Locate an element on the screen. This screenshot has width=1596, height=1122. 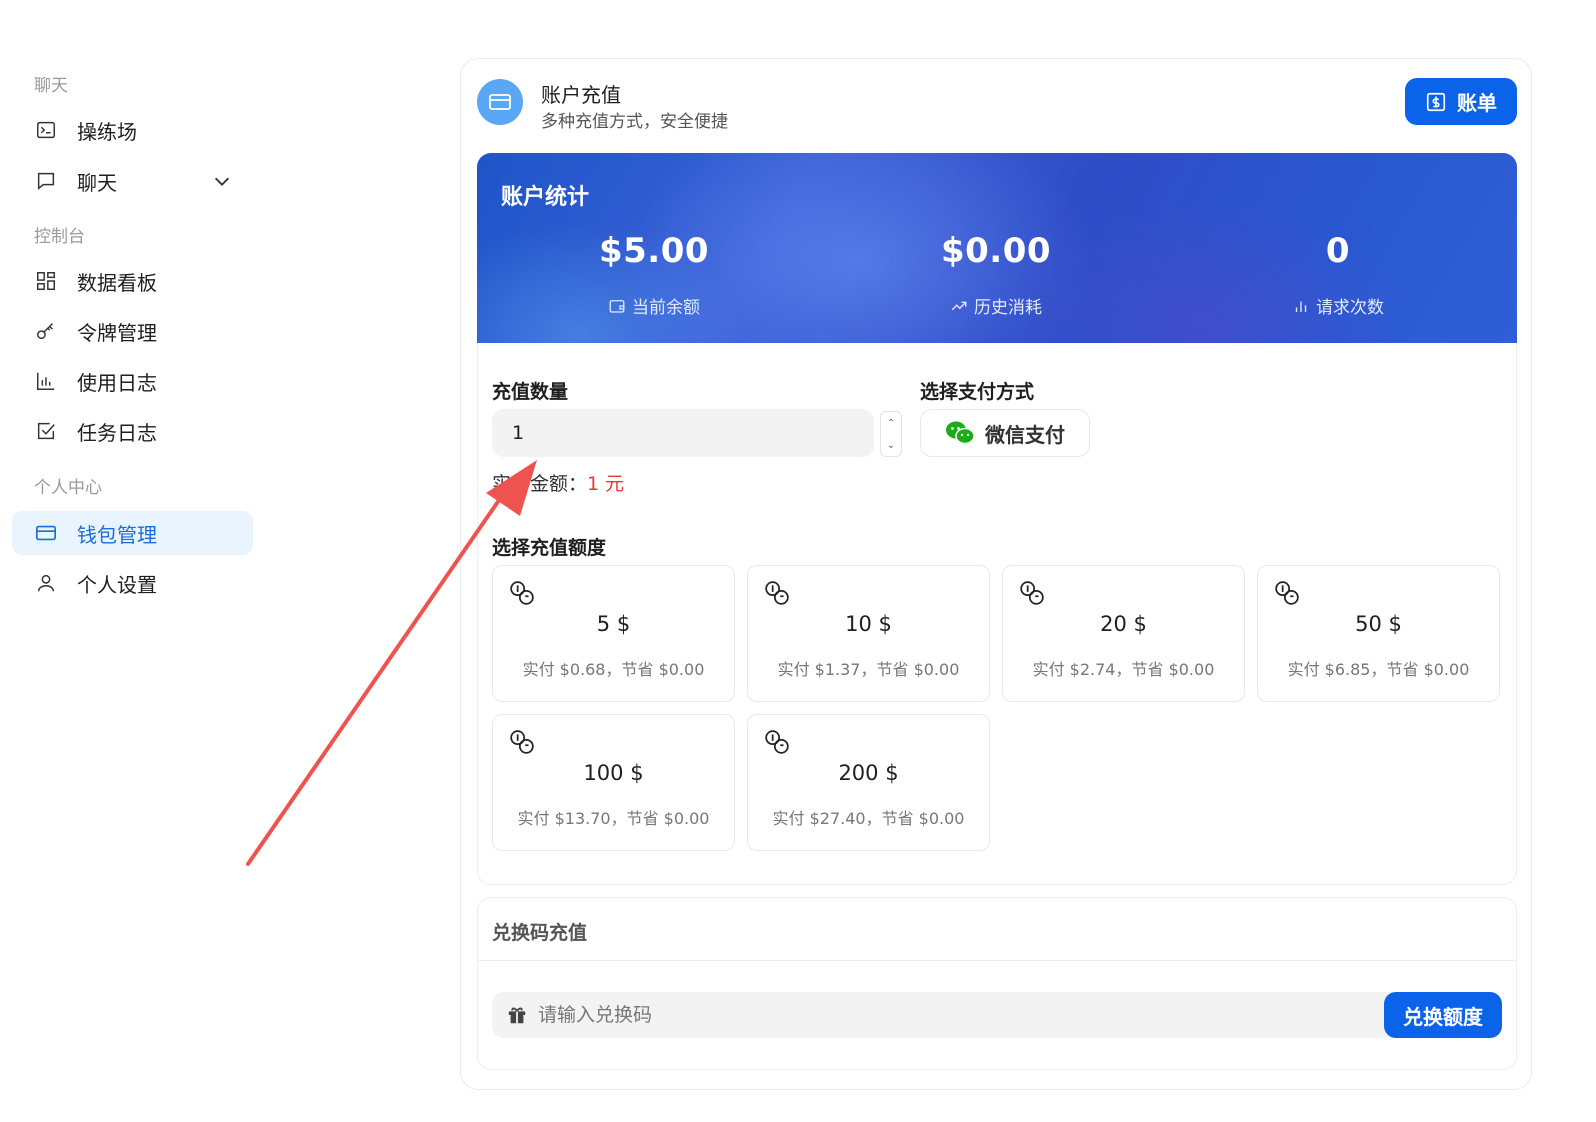
amount-value: 50 $ is located at coordinates (1378, 624).